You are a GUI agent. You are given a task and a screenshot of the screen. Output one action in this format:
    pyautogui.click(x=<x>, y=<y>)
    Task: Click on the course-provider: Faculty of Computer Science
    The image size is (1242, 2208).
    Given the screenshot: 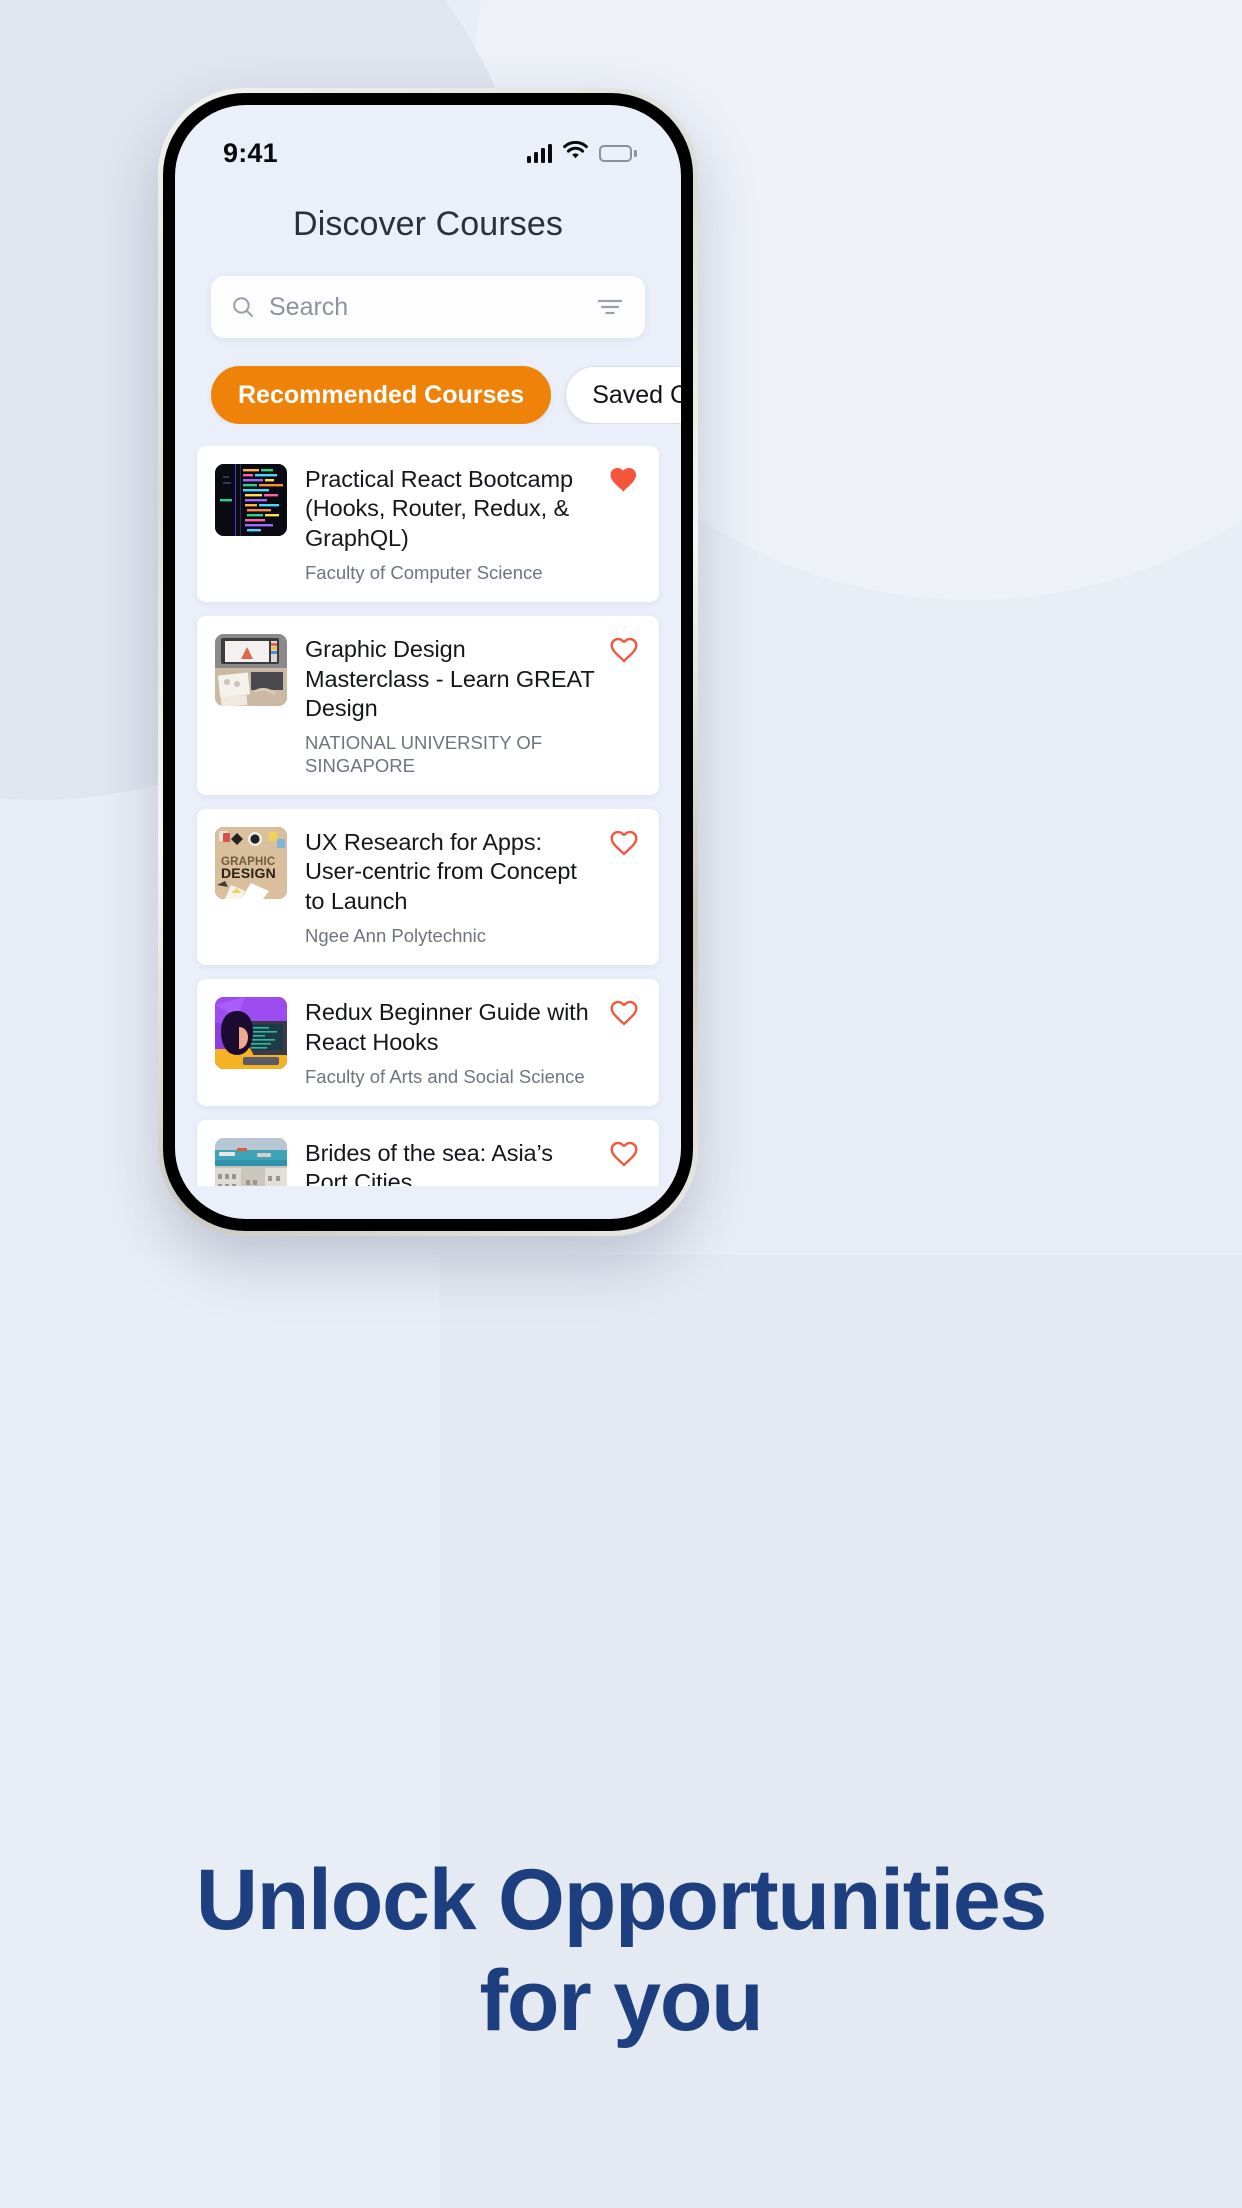 What is the action you would take?
    pyautogui.click(x=424, y=573)
    